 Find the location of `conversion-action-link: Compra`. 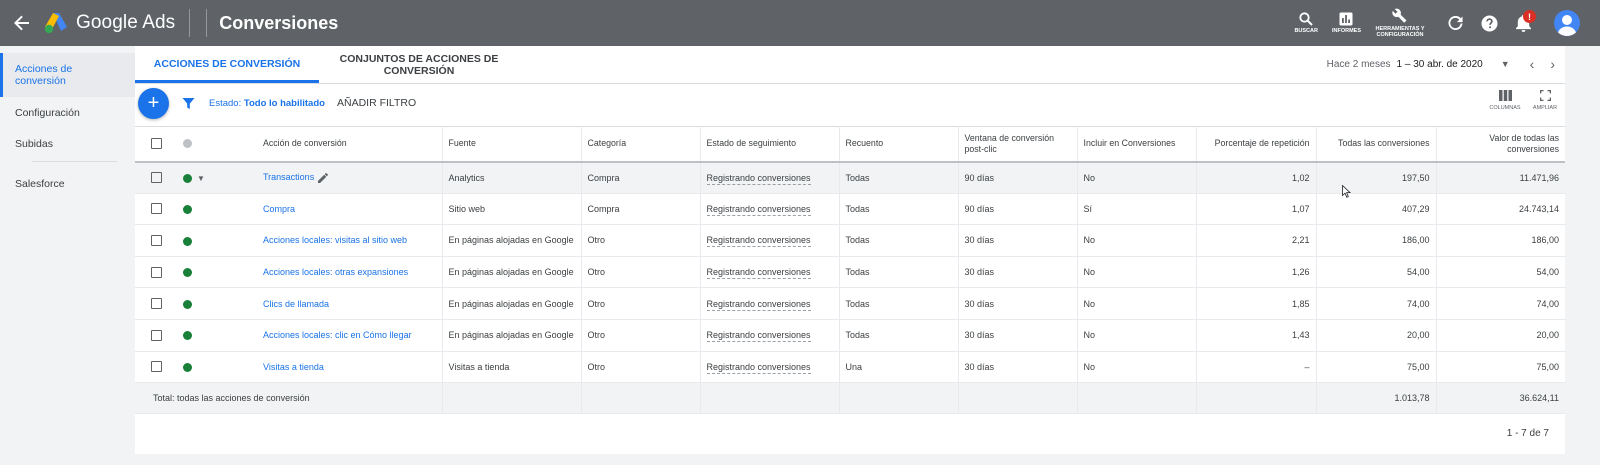

conversion-action-link: Compra is located at coordinates (279, 209).